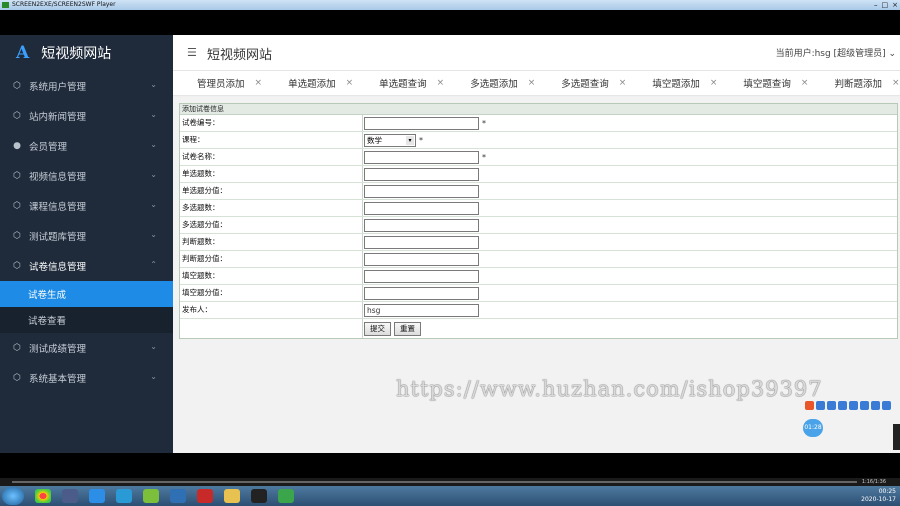 This screenshot has width=900, height=506. Describe the element at coordinates (538, 174) in the screenshot. I see `form-row: 单选题数：` at that location.